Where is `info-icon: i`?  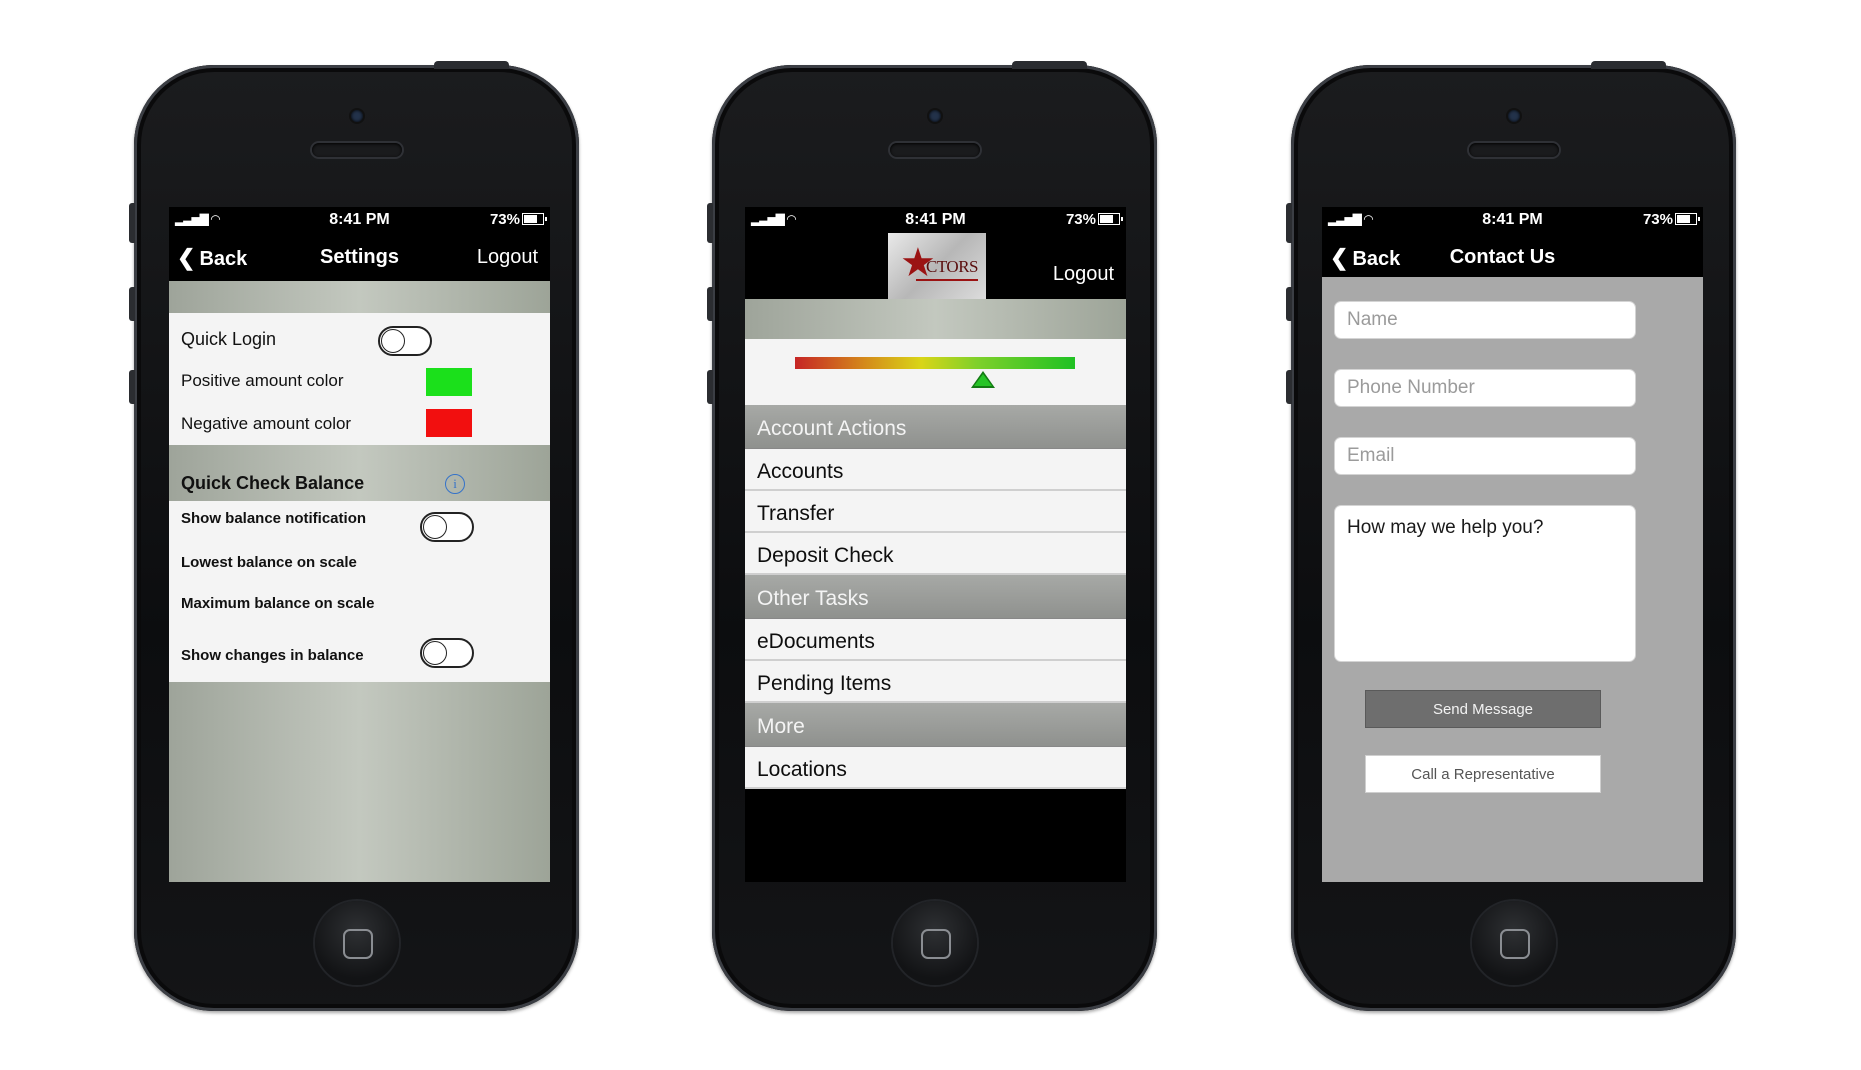
info-icon: i is located at coordinates (455, 484).